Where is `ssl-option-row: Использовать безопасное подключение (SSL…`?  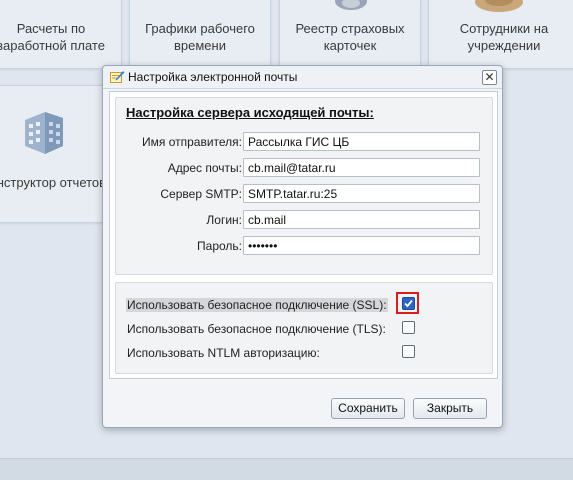 ssl-option-row: Использовать безопасное подключение (SSL… is located at coordinates (304, 303).